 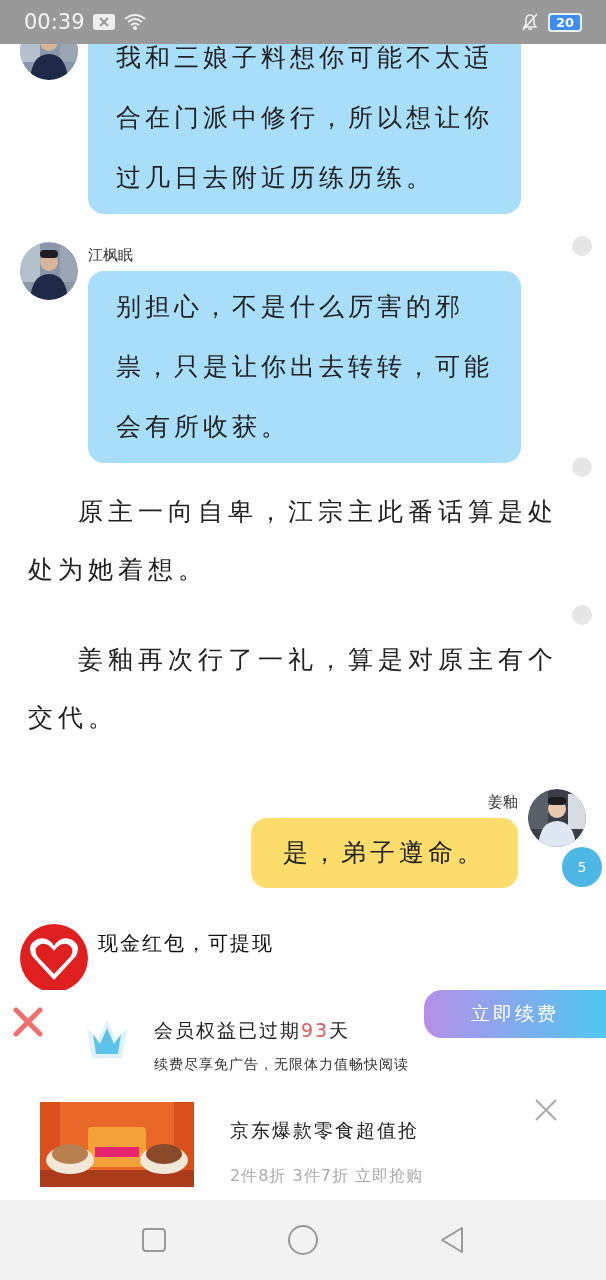 What do you see at coordinates (564, 22) in the screenshot?
I see `battery-level: 20` at bounding box center [564, 22].